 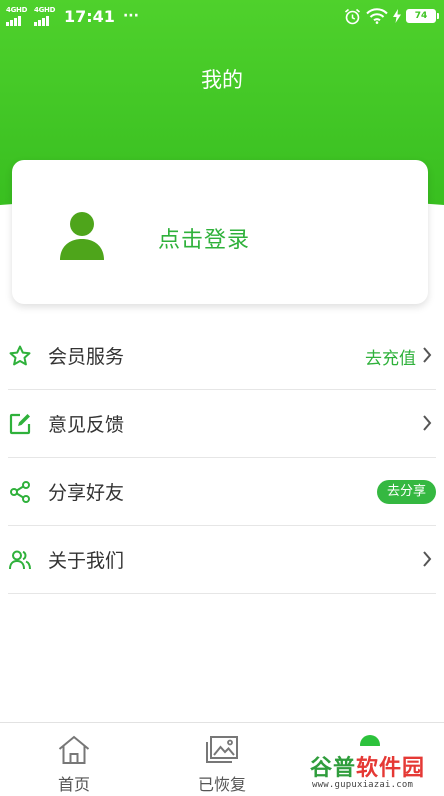 What do you see at coordinates (222, 16) in the screenshot?
I see `status-bar: 4GHD 4GHD 17:41 ··· 74` at bounding box center [222, 16].